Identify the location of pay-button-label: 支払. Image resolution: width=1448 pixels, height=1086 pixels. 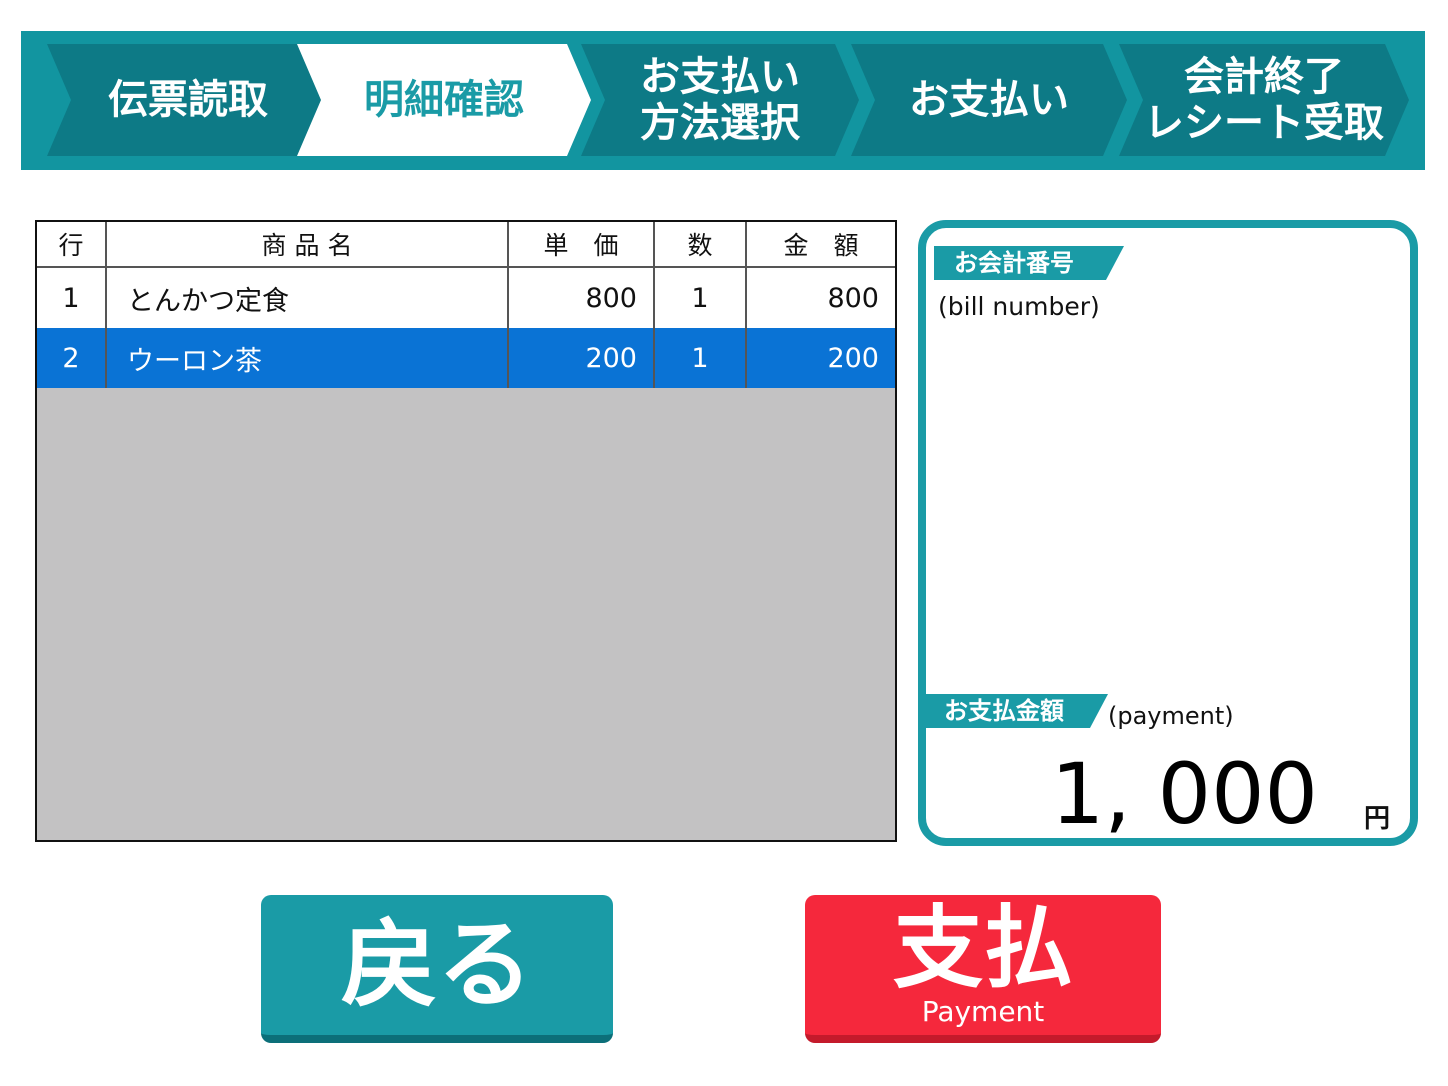
(983, 948).